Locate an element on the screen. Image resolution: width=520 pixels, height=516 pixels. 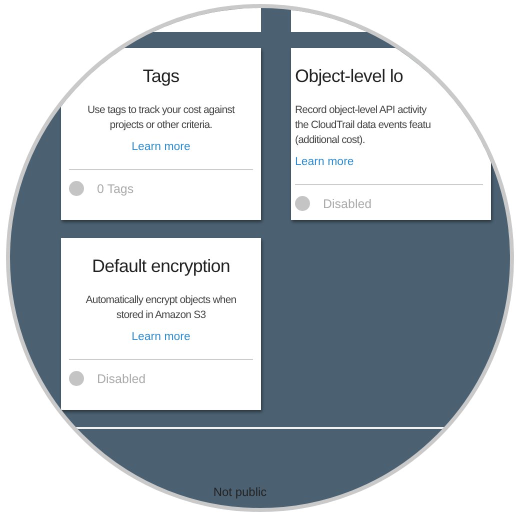
access-status: Not public is located at coordinates (240, 492).